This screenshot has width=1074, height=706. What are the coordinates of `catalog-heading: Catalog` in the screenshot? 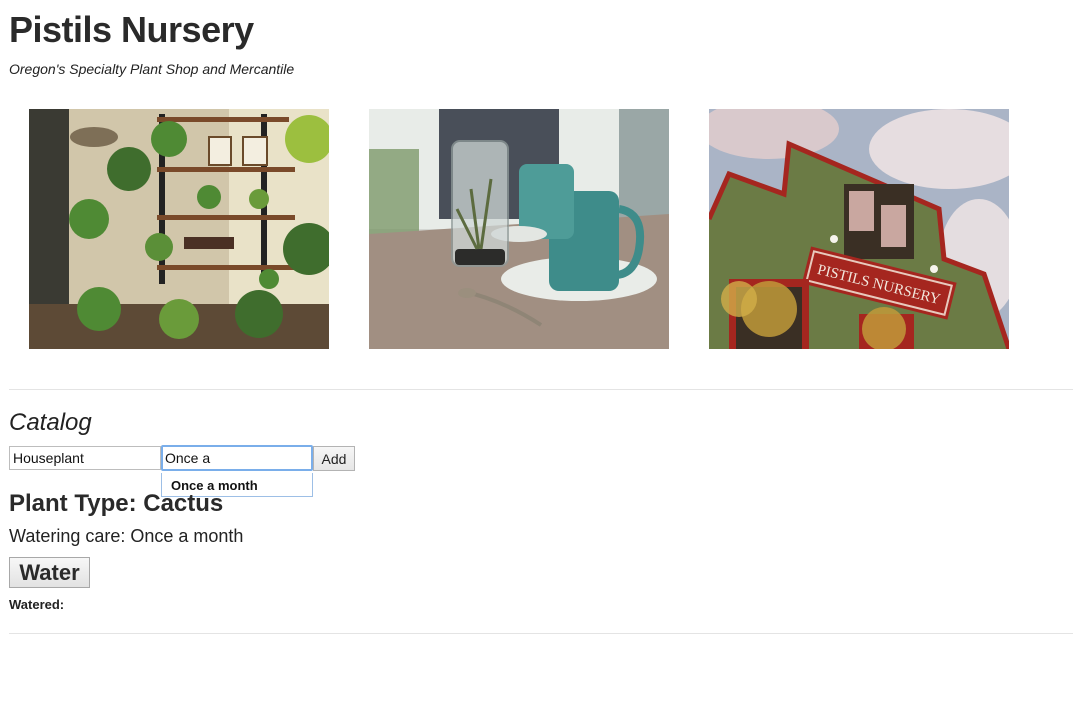 It's located at (50, 422).